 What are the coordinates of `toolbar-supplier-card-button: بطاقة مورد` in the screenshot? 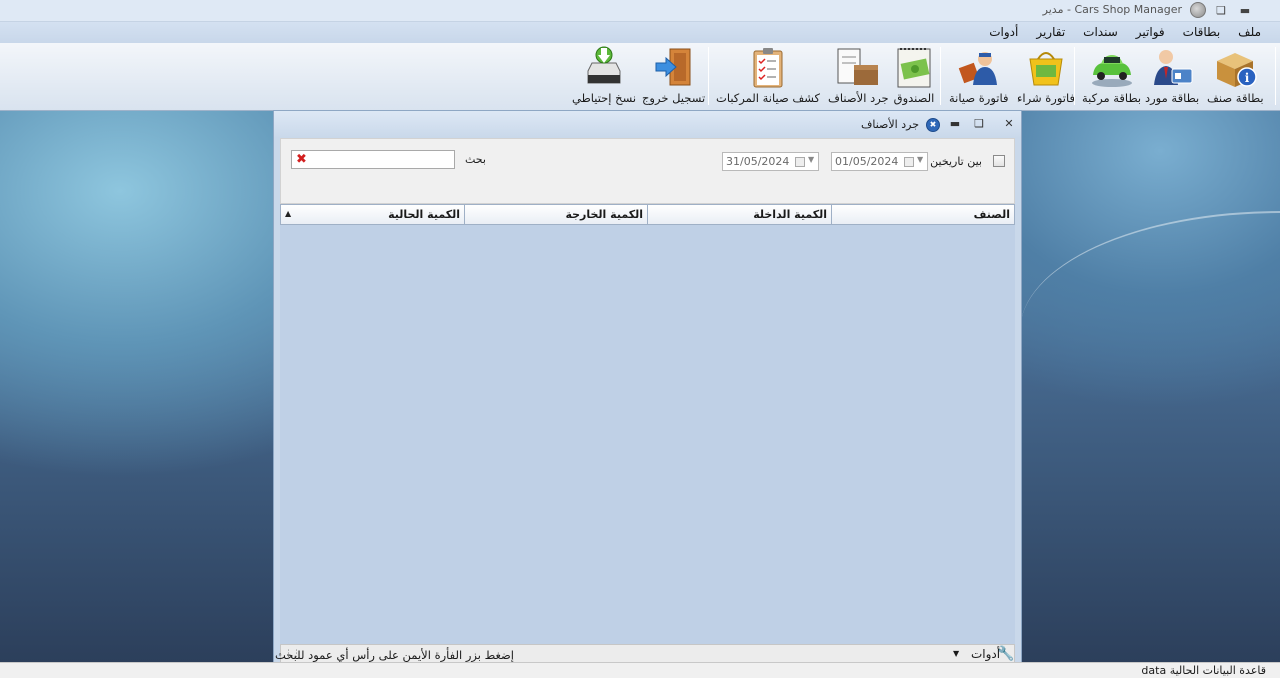 It's located at (1172, 75).